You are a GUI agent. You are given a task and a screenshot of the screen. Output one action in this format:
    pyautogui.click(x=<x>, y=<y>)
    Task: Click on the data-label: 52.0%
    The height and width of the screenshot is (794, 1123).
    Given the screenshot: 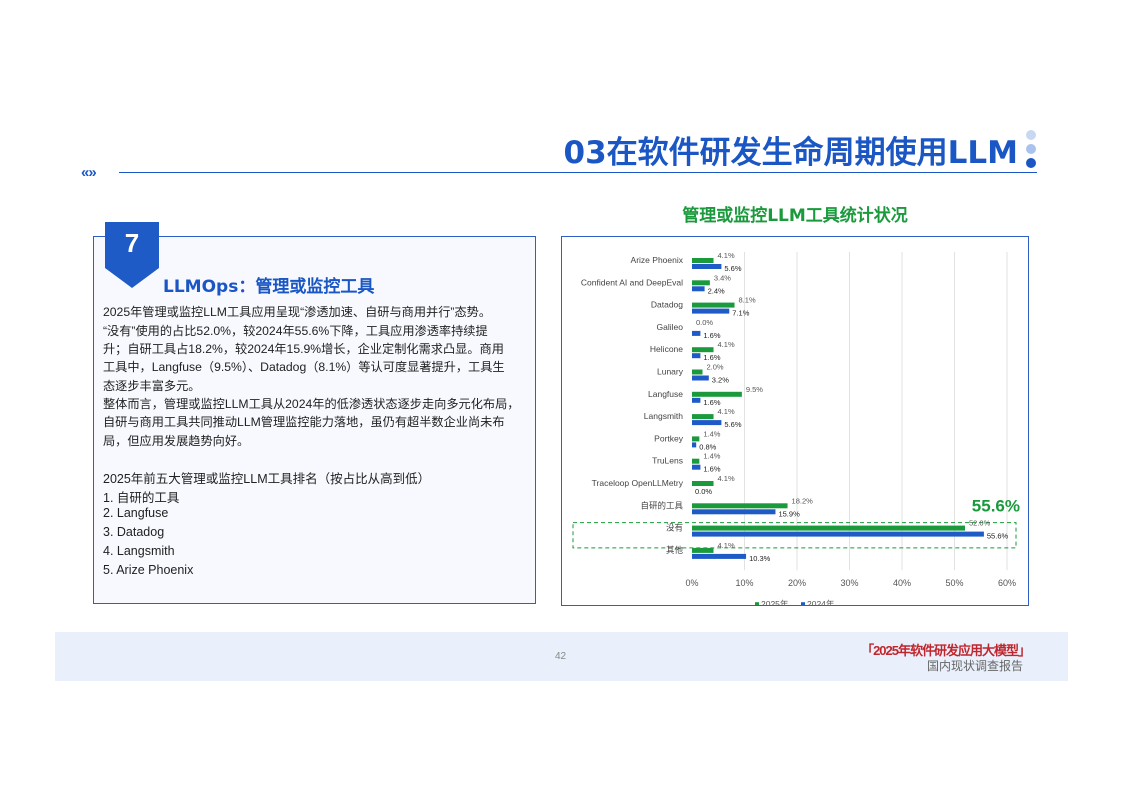 What is the action you would take?
    pyautogui.click(x=980, y=523)
    